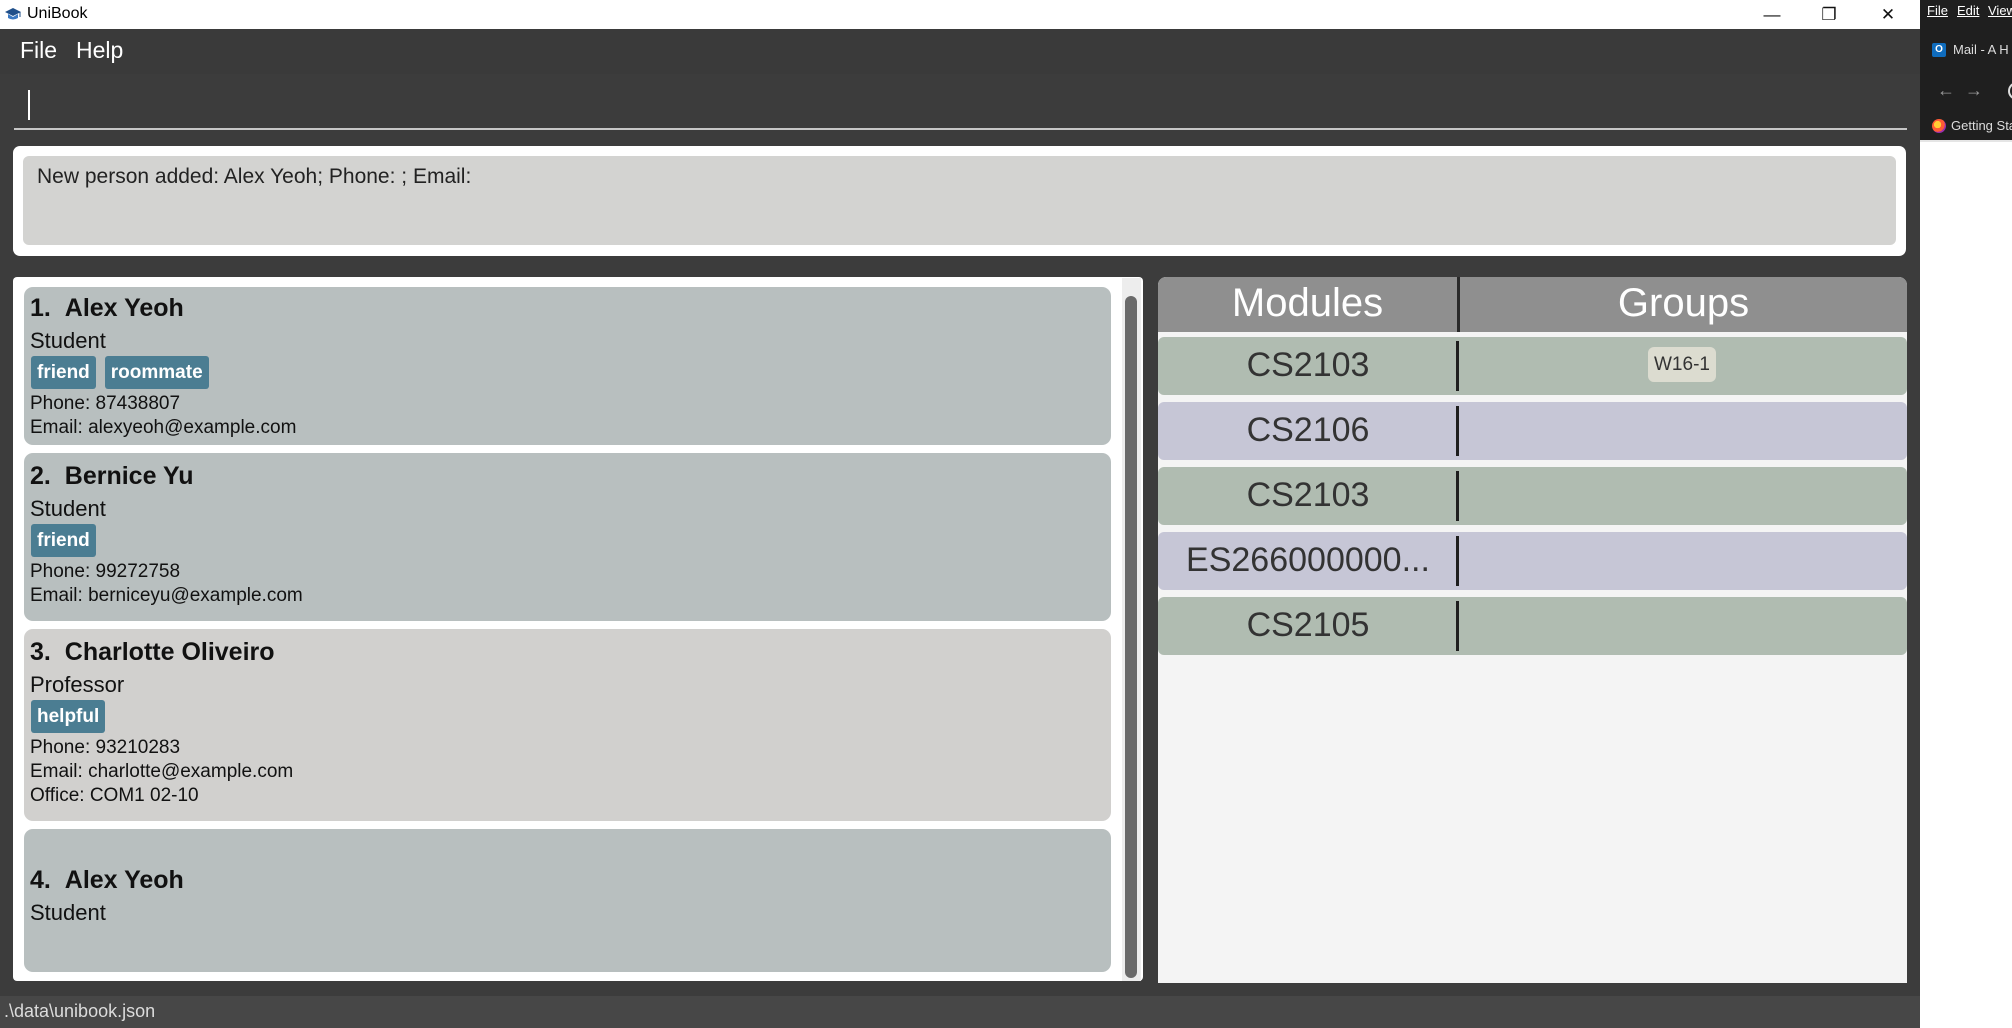  I want to click on menu-help: Help, so click(99, 50).